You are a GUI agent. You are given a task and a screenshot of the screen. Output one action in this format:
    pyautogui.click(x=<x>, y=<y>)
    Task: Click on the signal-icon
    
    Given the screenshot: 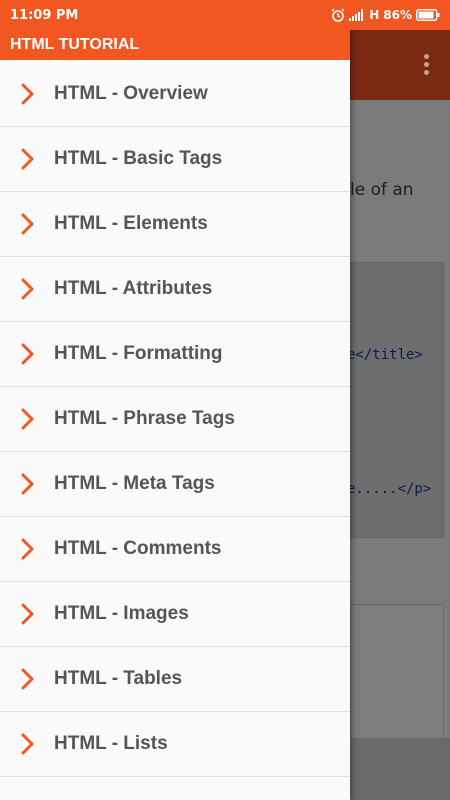 What is the action you would take?
    pyautogui.click(x=357, y=15)
    